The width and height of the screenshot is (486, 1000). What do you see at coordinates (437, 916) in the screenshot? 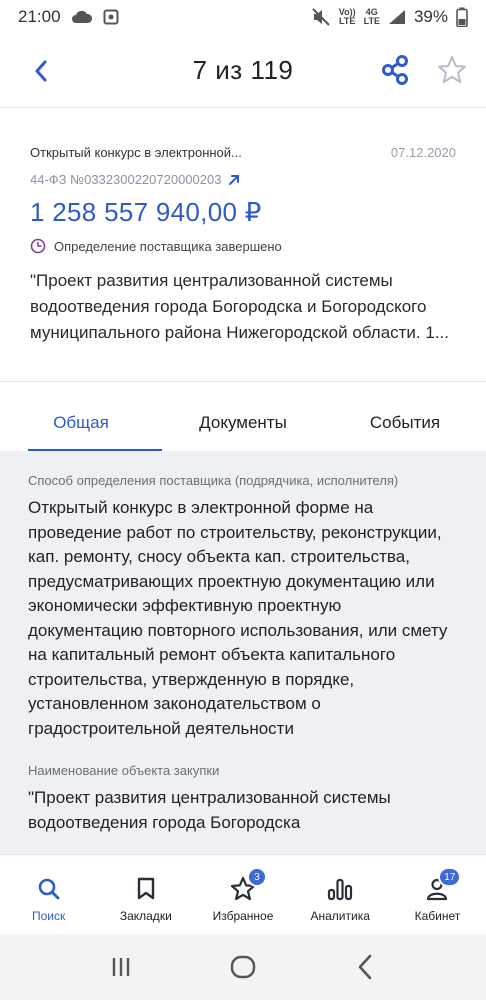
I see `bottom-nav-label: Кабинет` at bounding box center [437, 916].